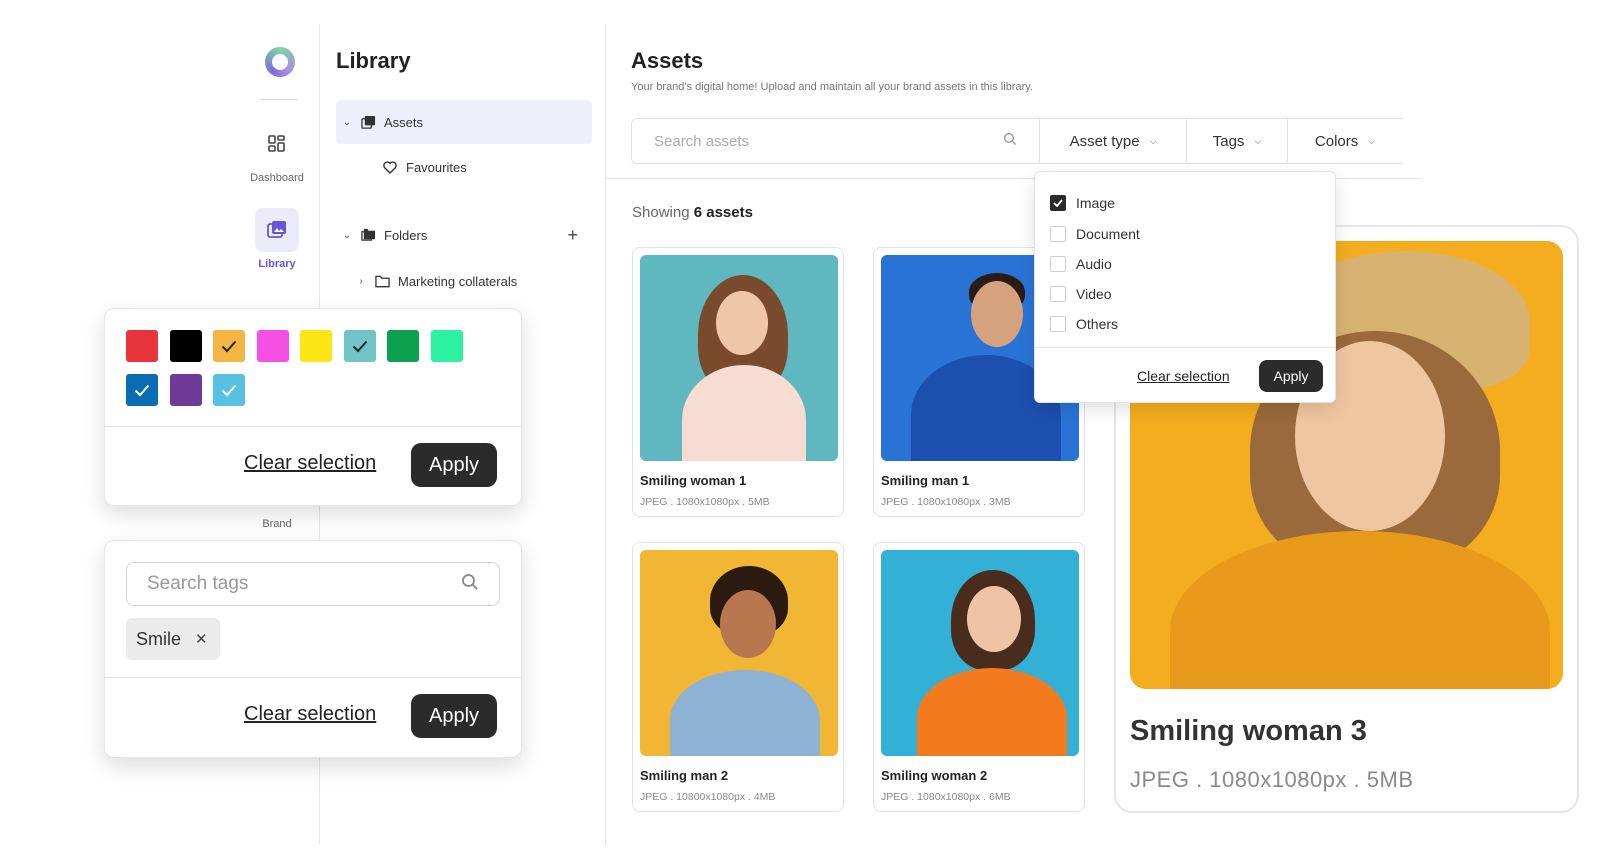 This screenshot has width=1612, height=864. What do you see at coordinates (464, 235) in the screenshot?
I see `tree-item-folders: ⌄ Folders +` at bounding box center [464, 235].